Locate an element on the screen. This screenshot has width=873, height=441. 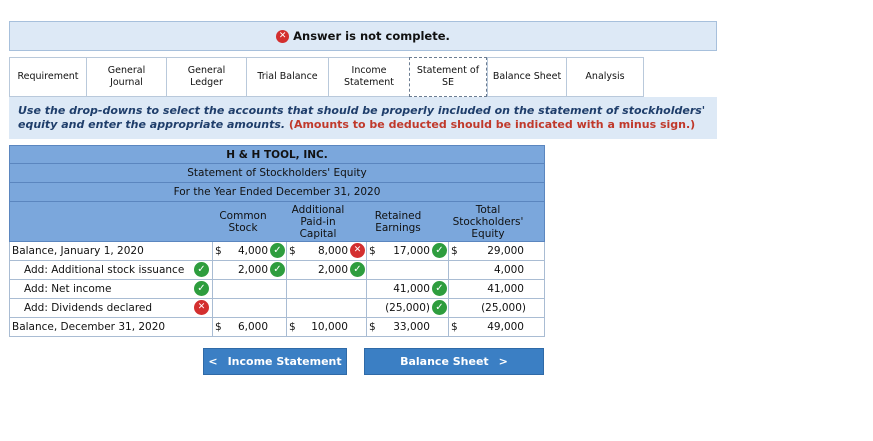
apic-input: 2,000 is located at coordinates (324, 270).